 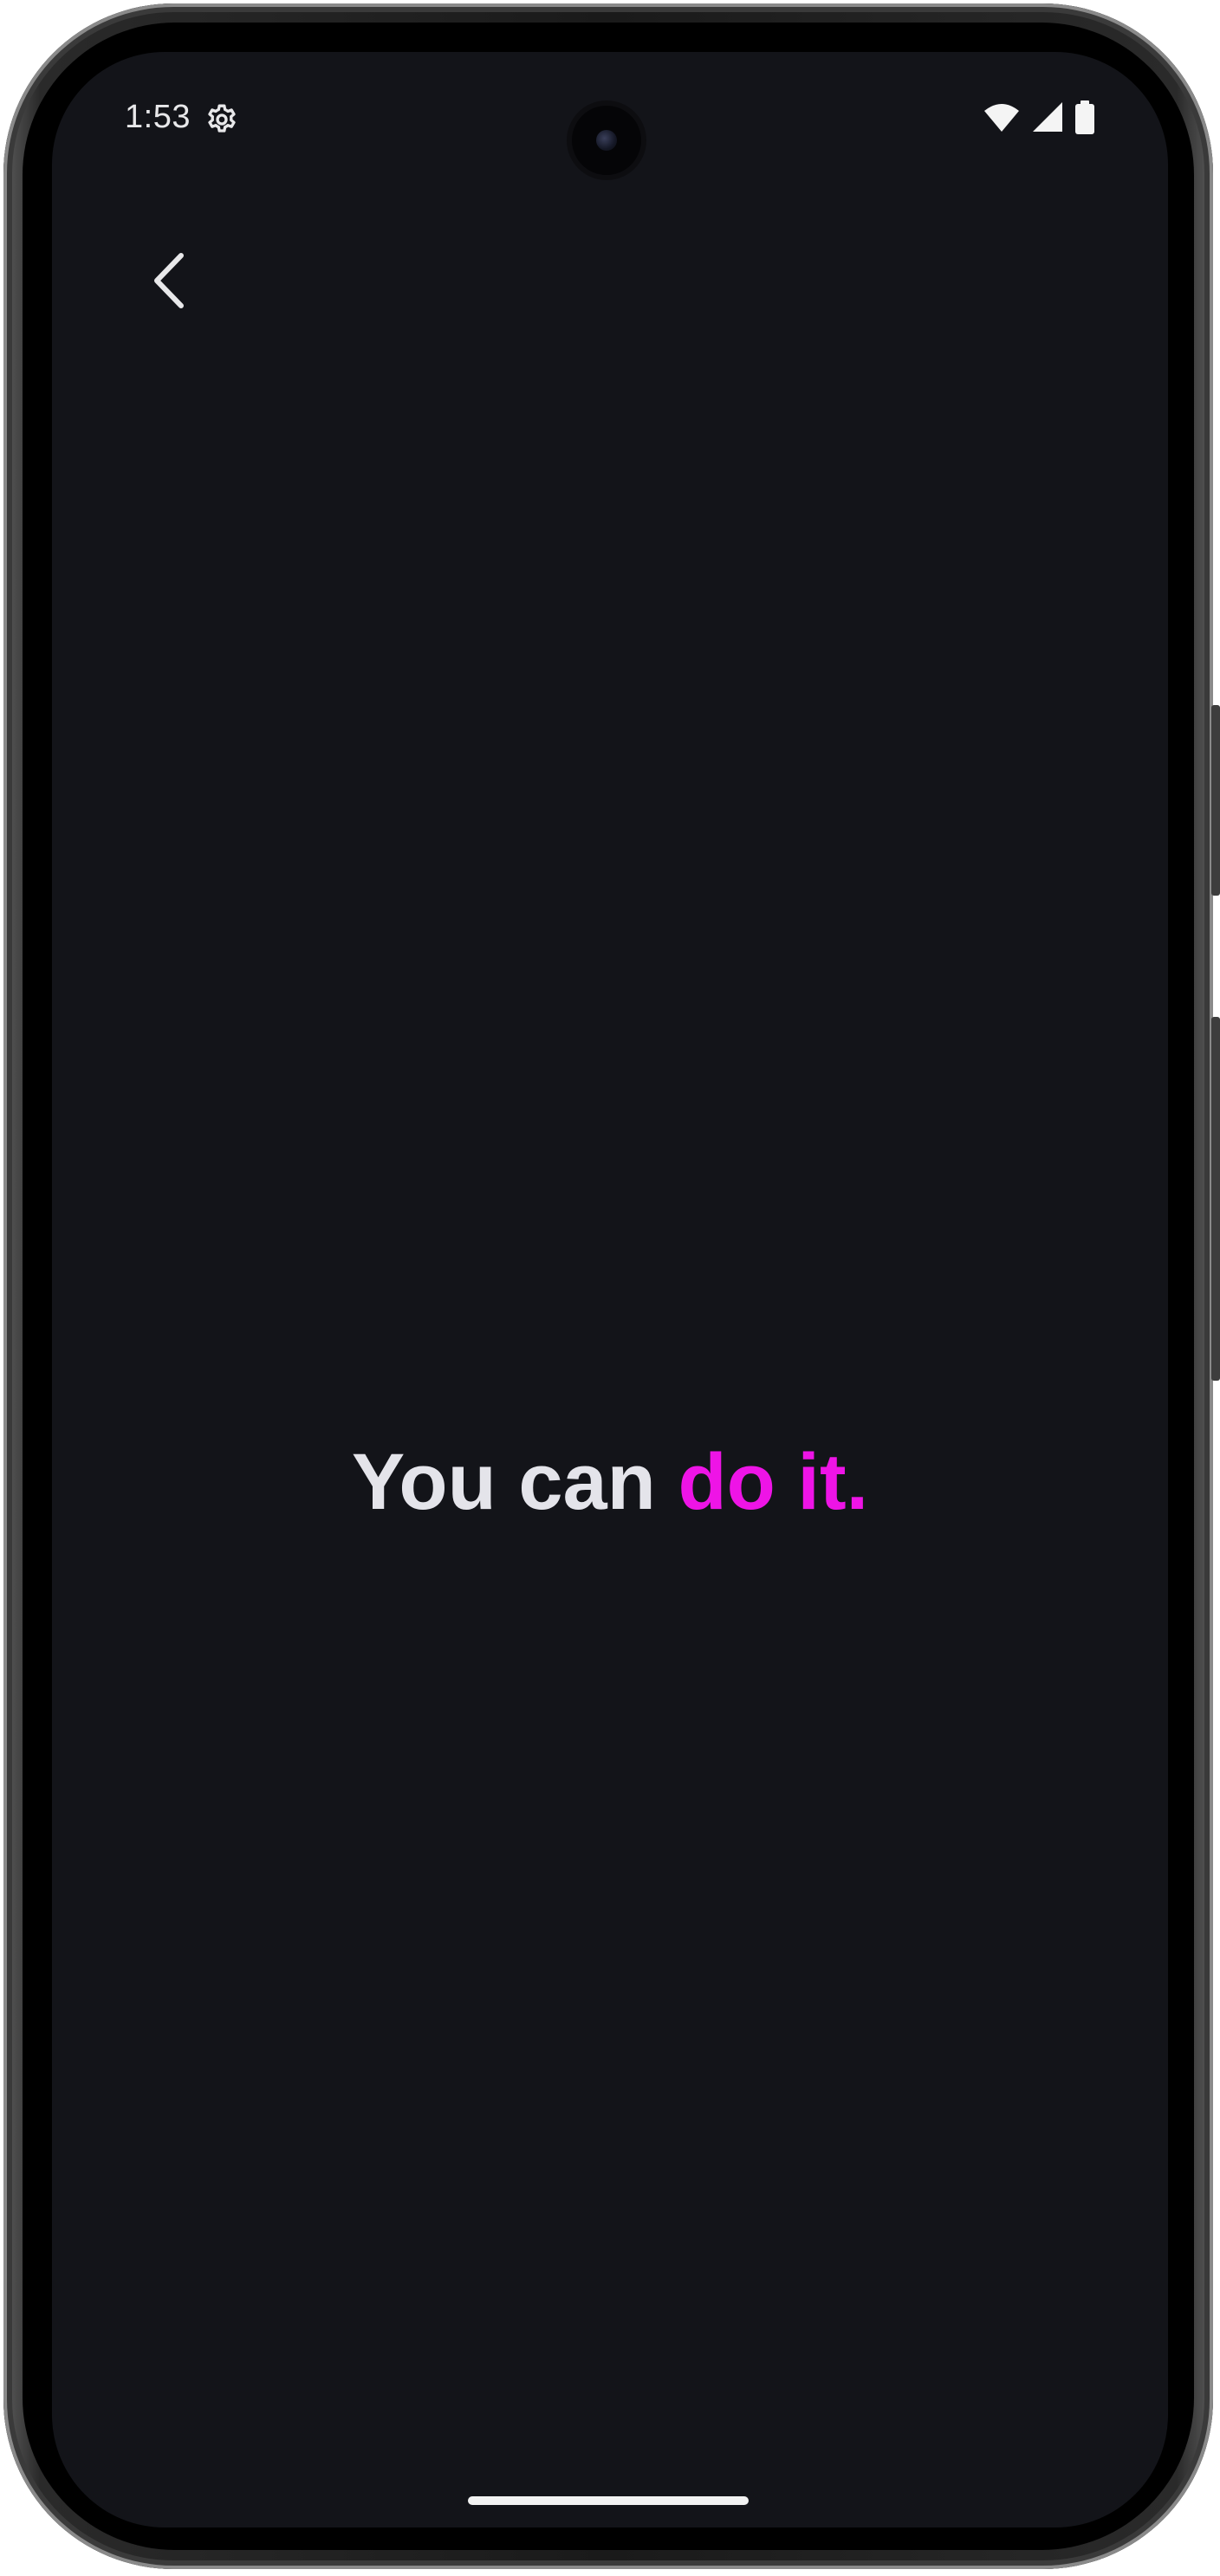 I want to click on power-button, so click(x=1215, y=800).